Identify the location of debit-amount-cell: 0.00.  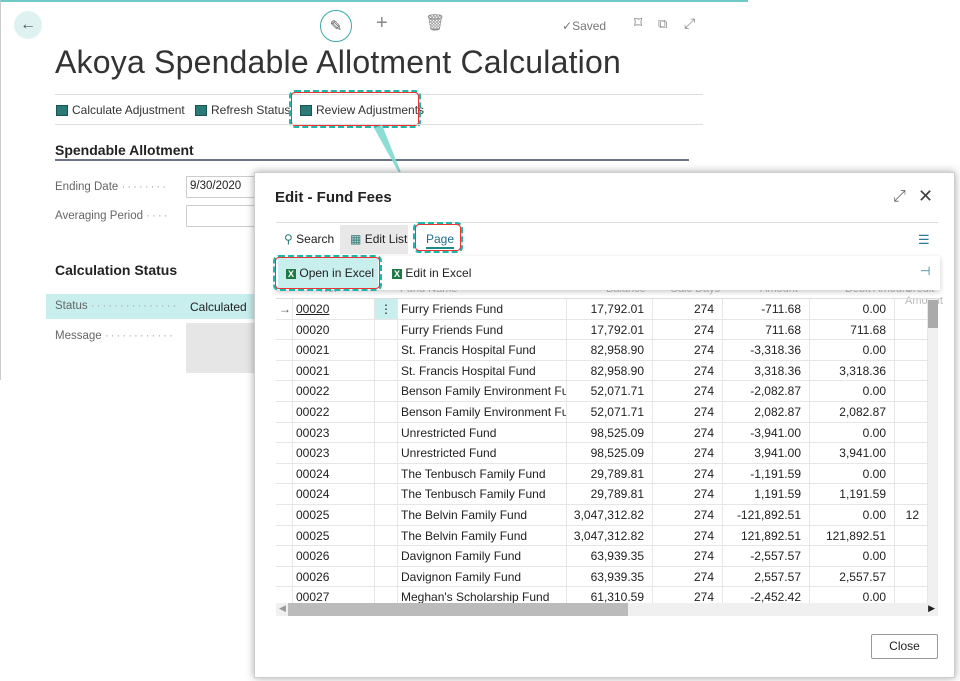
(852, 391).